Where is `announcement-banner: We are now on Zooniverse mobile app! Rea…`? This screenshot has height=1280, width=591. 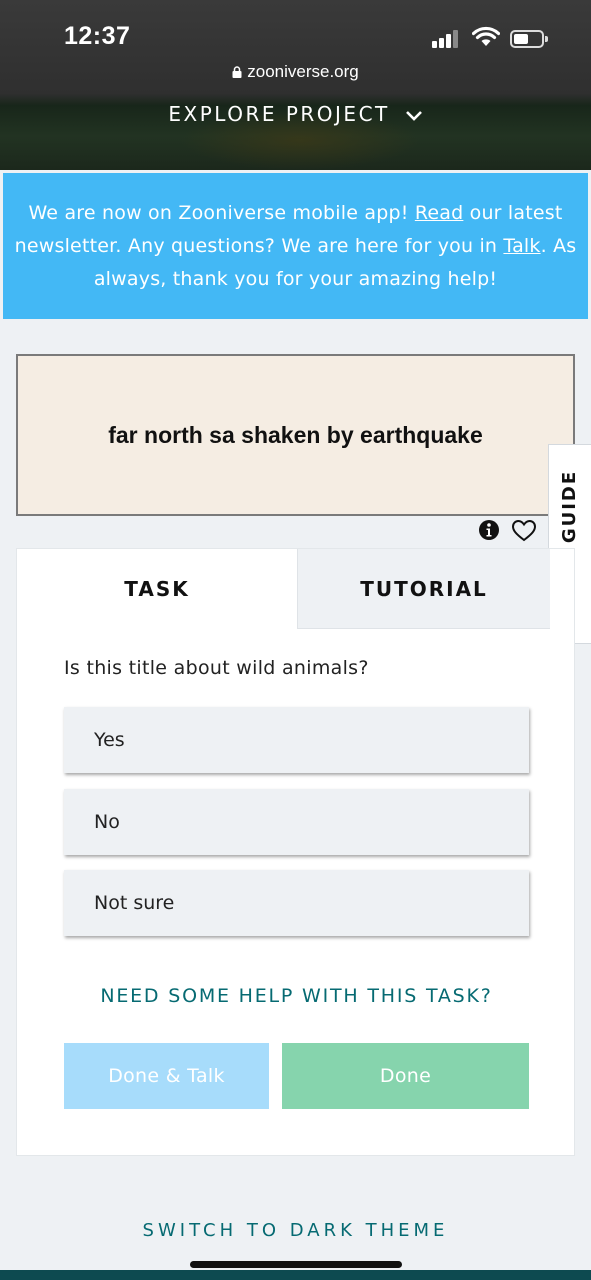 announcement-banner: We are now on Zooniverse mobile app! Rea… is located at coordinates (295, 246).